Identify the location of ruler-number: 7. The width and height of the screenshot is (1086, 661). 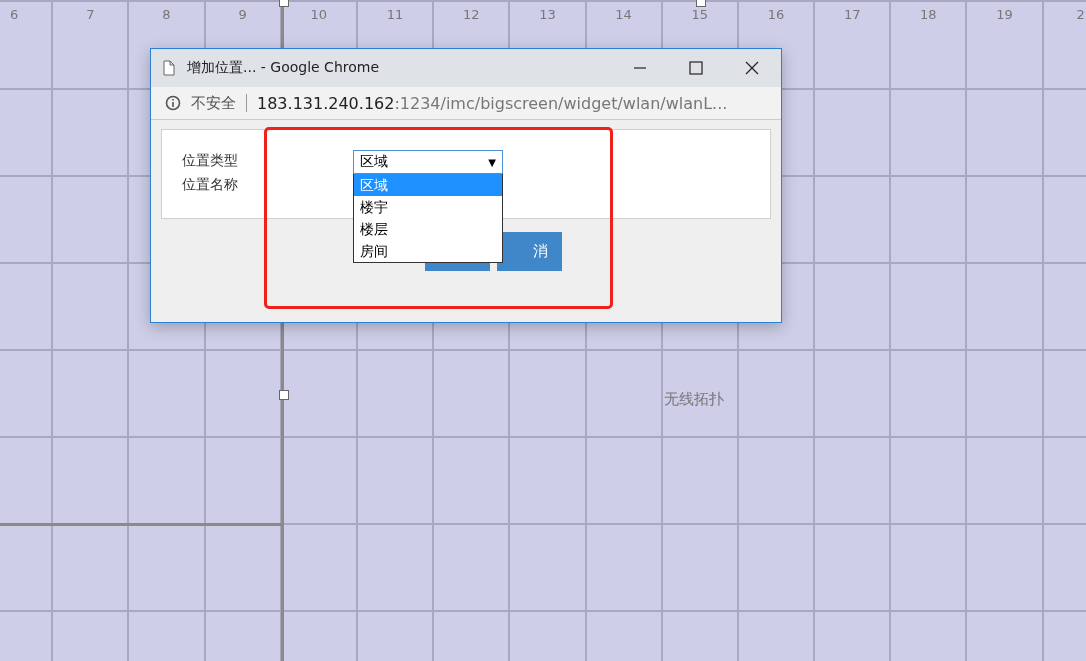
(90, 14).